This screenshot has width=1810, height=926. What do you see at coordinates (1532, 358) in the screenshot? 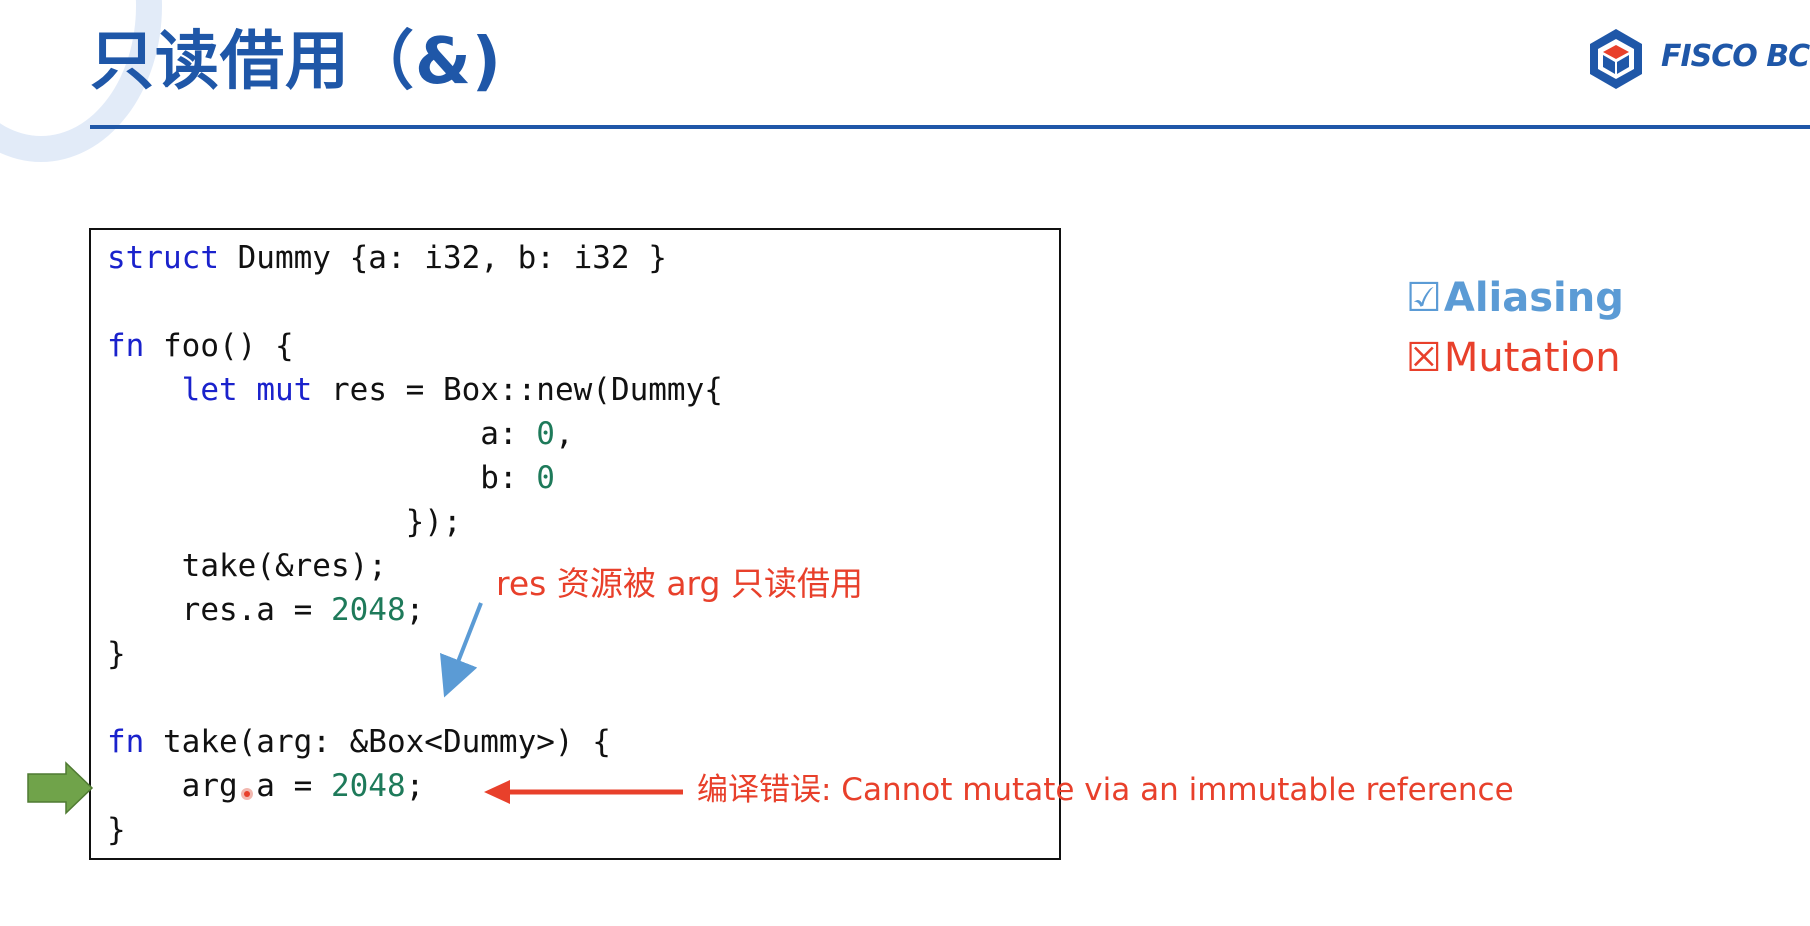
I see `legend-mutation-label: Mutation` at bounding box center [1532, 358].